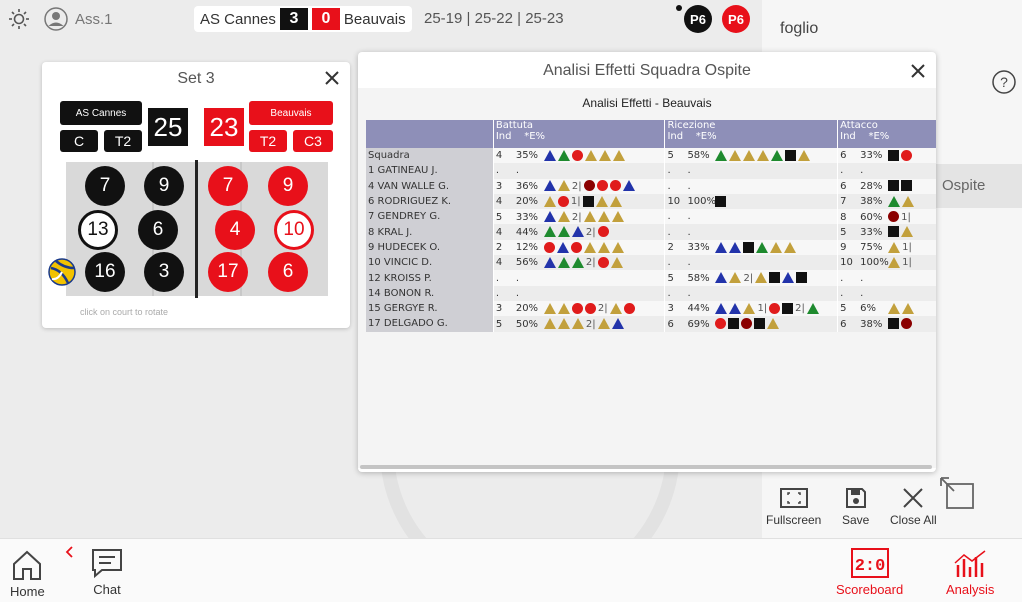 The height and width of the screenshot is (602, 1022). Describe the element at coordinates (19, 21) in the screenshot. I see `brightness-icon` at that location.